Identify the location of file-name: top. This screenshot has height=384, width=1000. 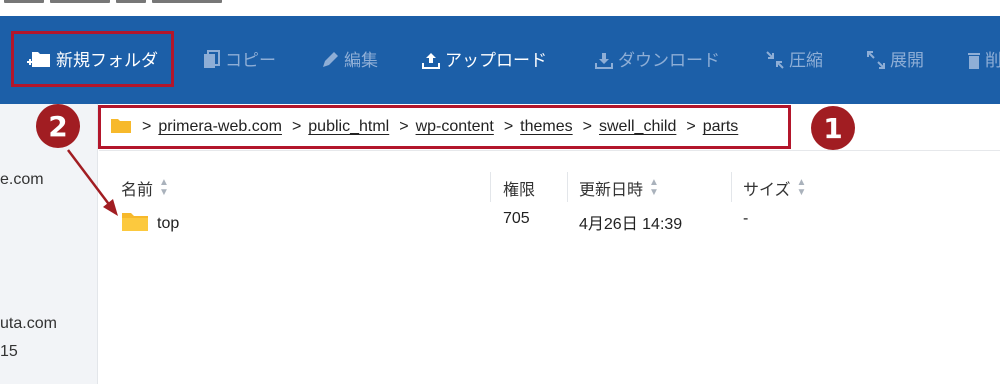
(168, 223).